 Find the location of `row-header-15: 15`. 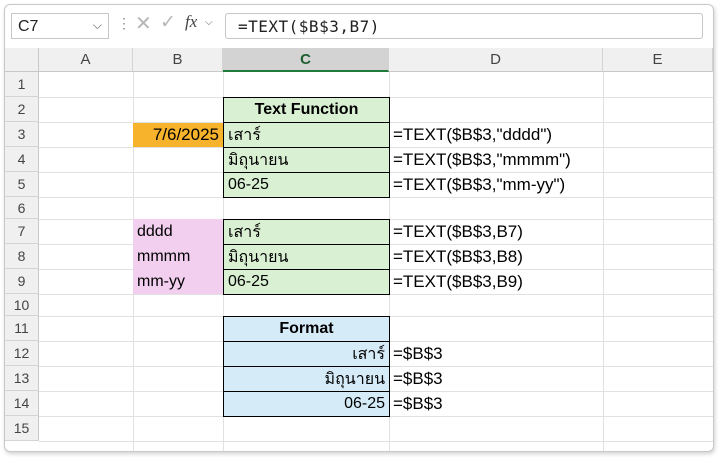

row-header-15: 15 is located at coordinates (22, 428).